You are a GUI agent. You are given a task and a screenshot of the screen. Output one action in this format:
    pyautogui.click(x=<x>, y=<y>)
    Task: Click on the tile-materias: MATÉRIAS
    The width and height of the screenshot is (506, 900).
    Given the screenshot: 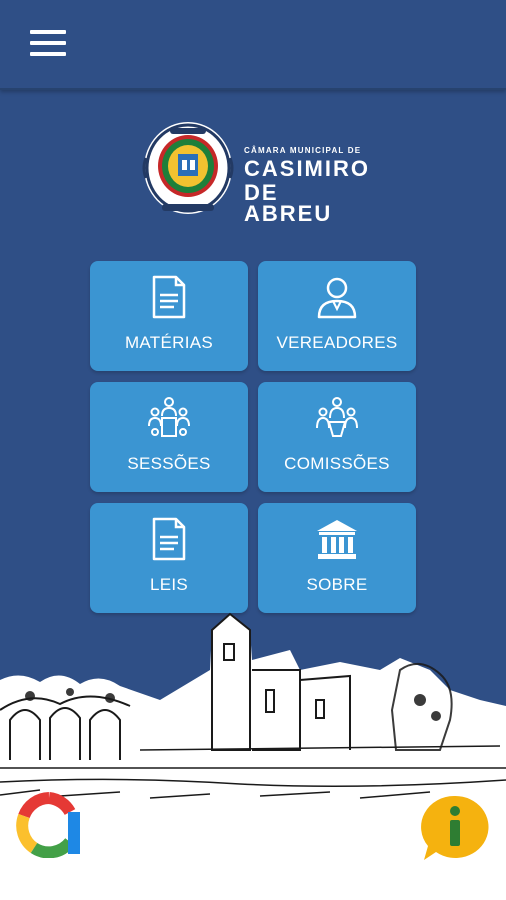 What is the action you would take?
    pyautogui.click(x=169, y=316)
    